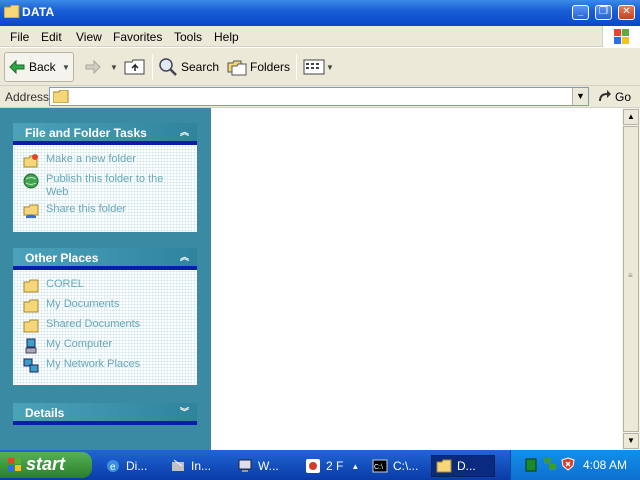 The height and width of the screenshot is (480, 640). I want to click on task-make-new-folder: Make a new folder, so click(79, 161).